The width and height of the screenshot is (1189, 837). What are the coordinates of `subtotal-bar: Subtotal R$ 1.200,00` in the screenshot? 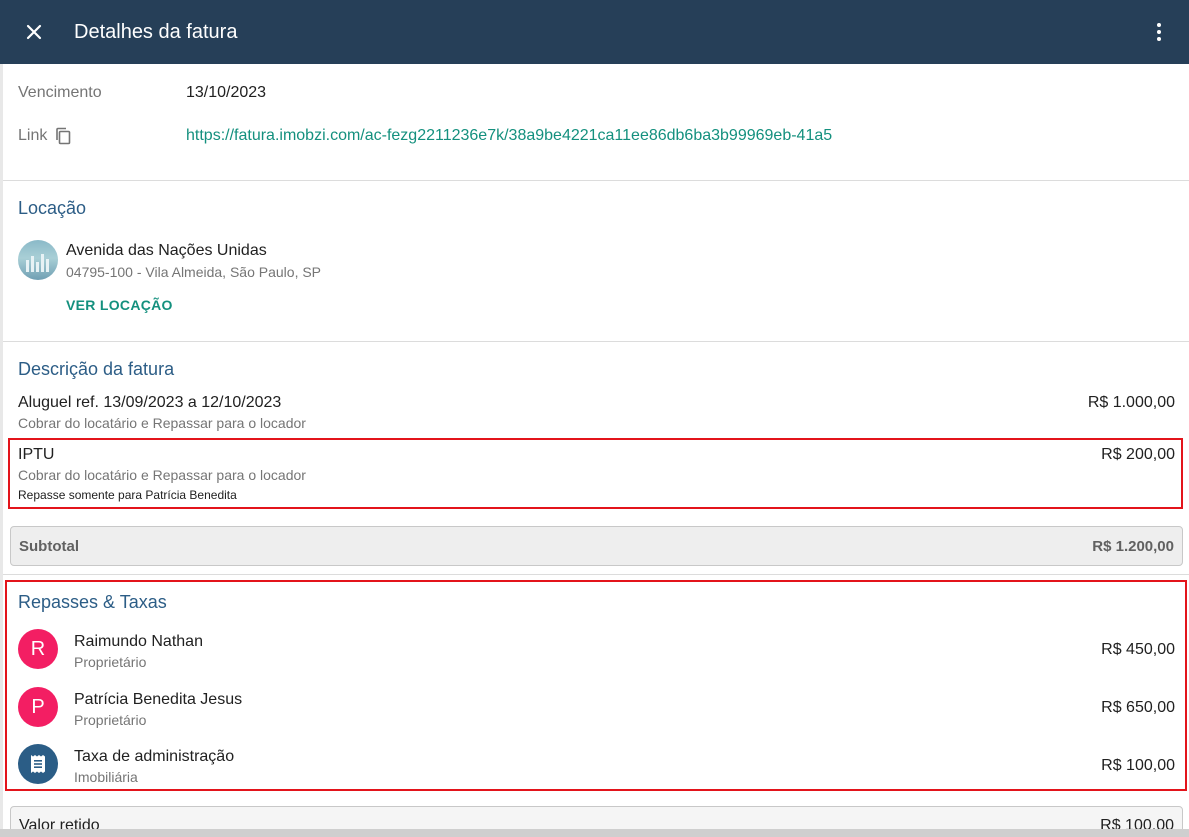 It's located at (596, 546).